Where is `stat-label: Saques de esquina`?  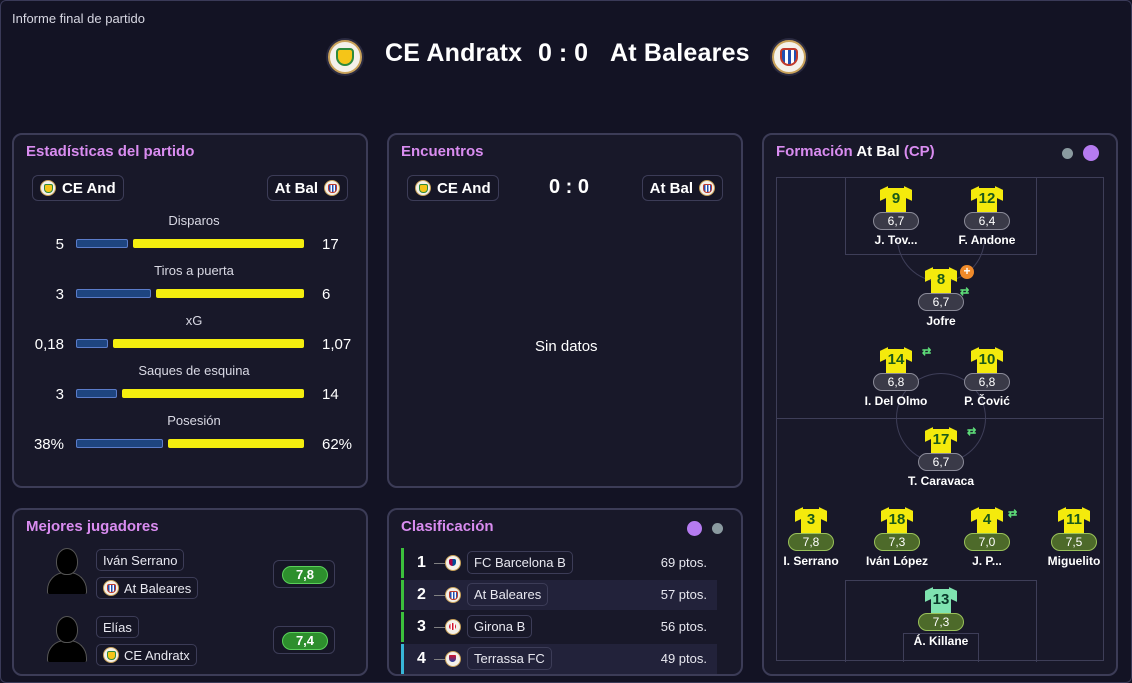 stat-label: Saques de esquina is located at coordinates (194, 370).